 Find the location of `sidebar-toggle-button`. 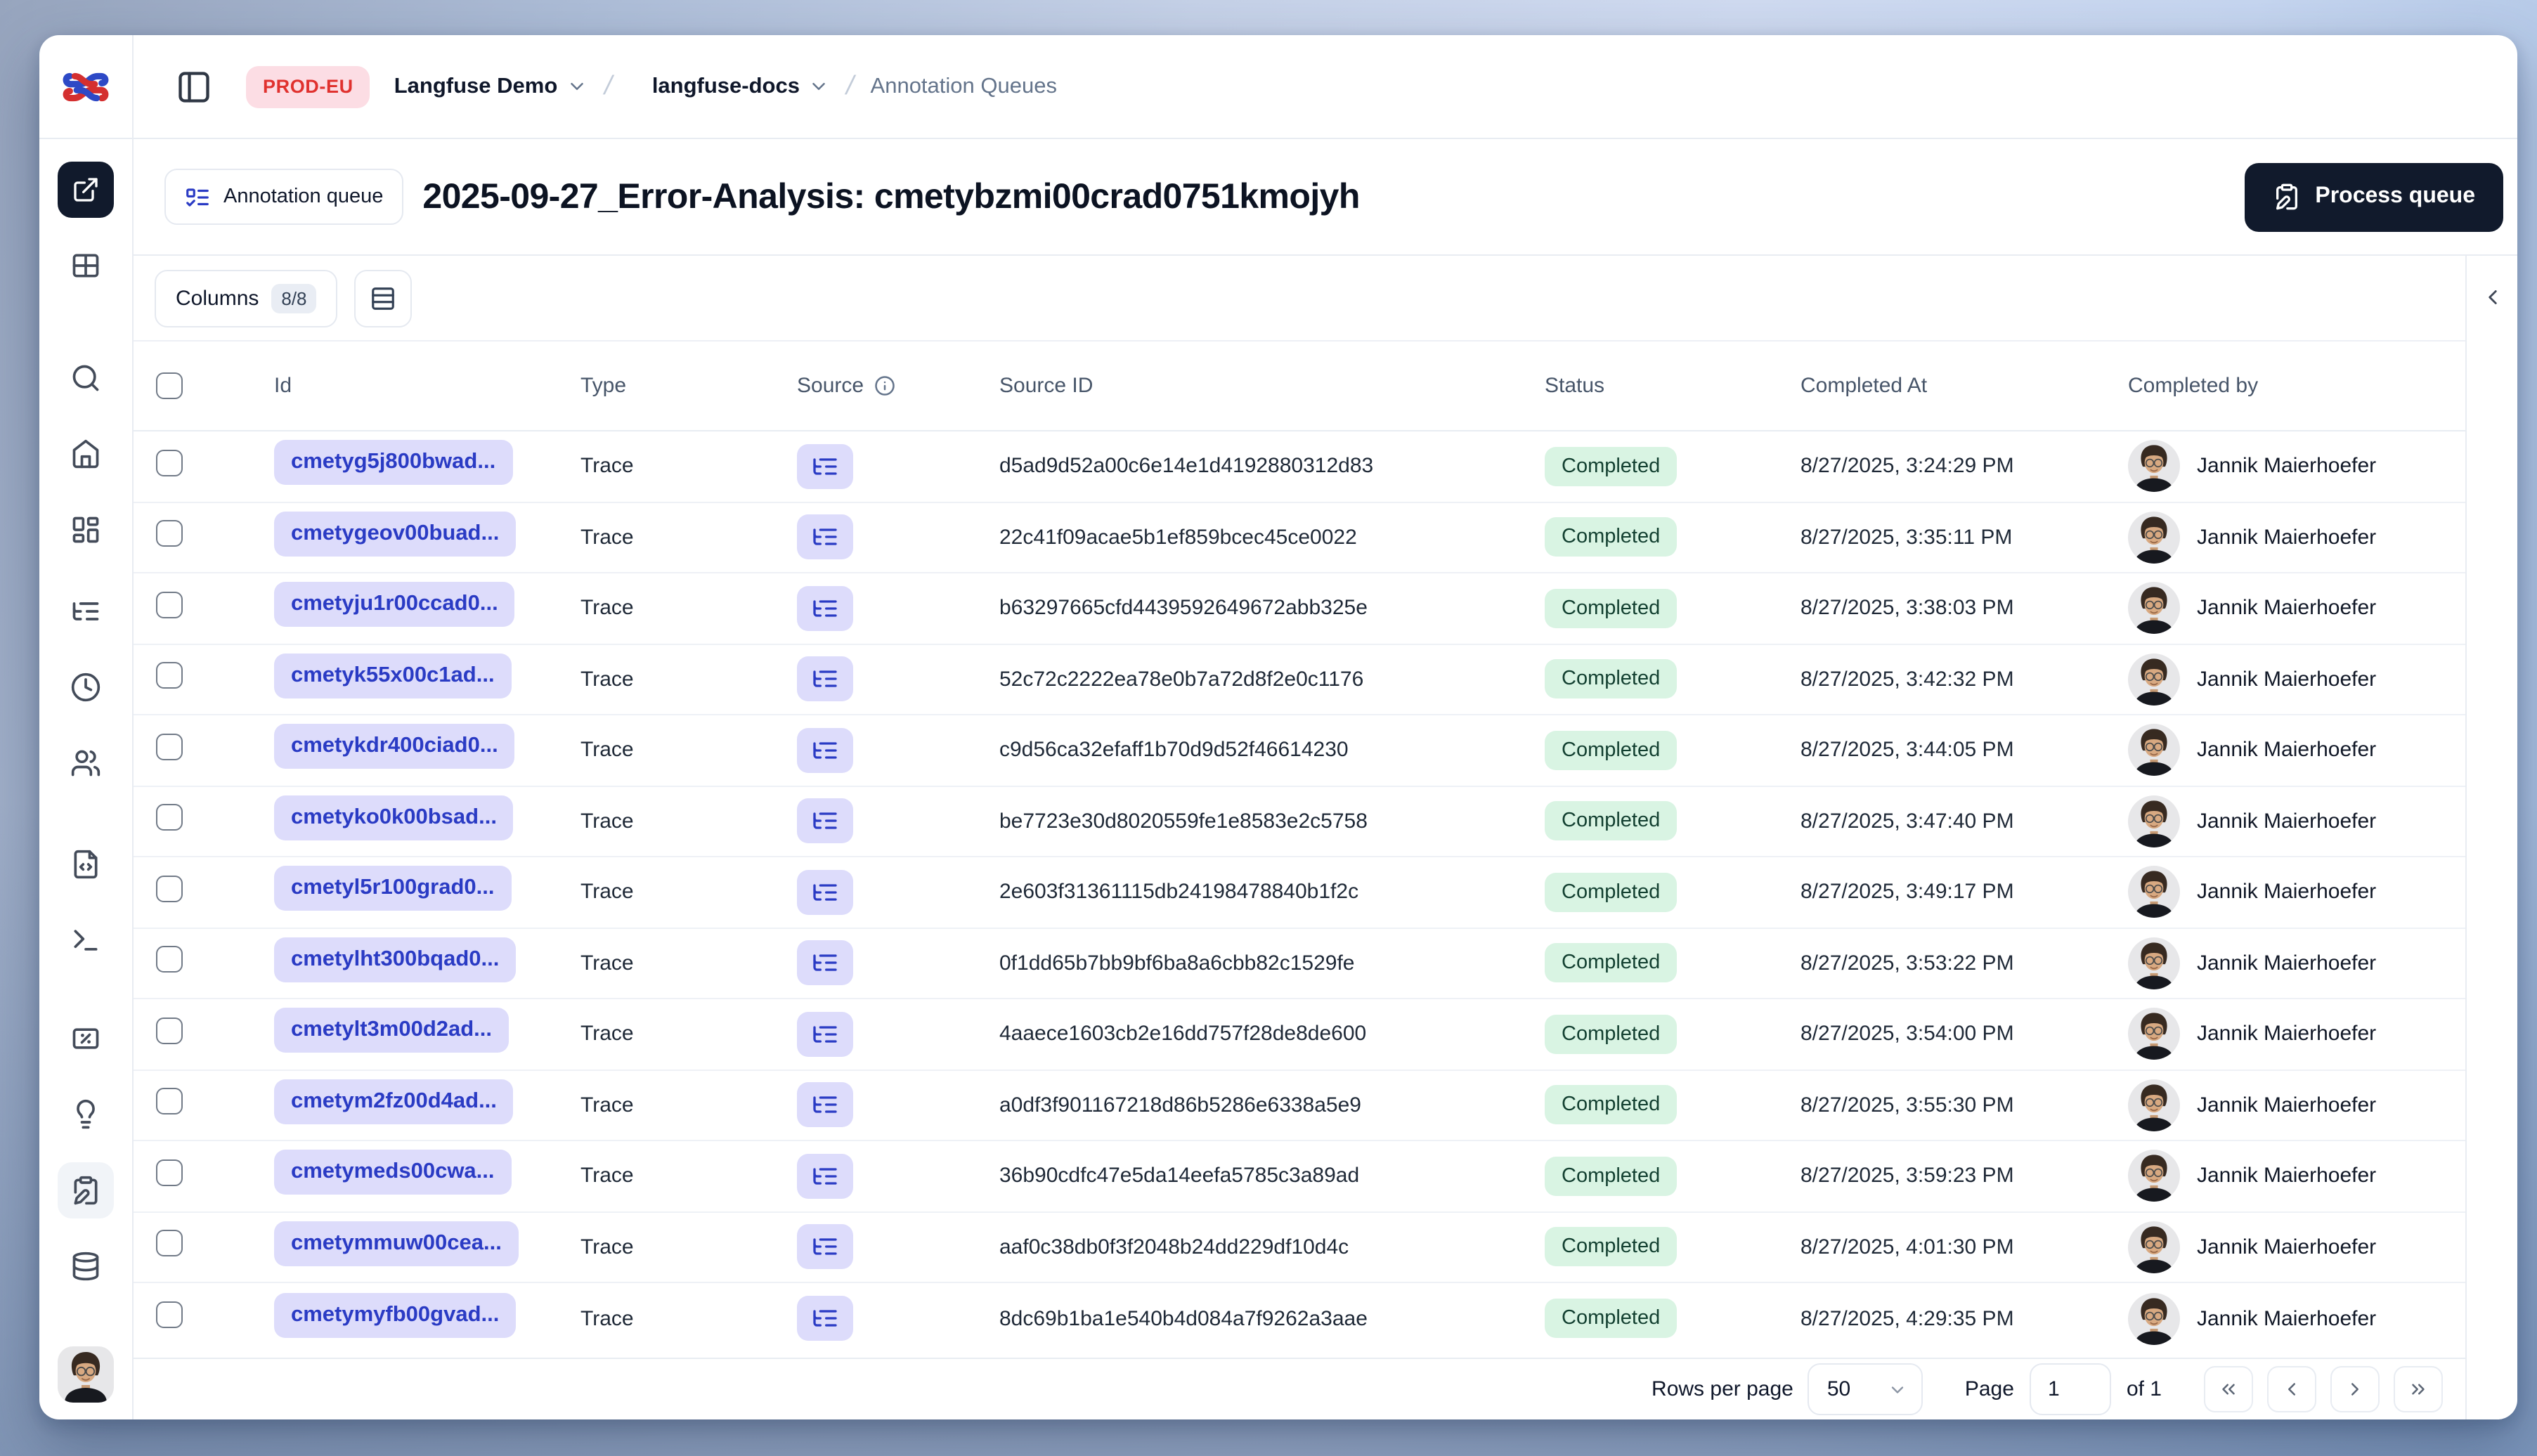

sidebar-toggle-button is located at coordinates (194, 87).